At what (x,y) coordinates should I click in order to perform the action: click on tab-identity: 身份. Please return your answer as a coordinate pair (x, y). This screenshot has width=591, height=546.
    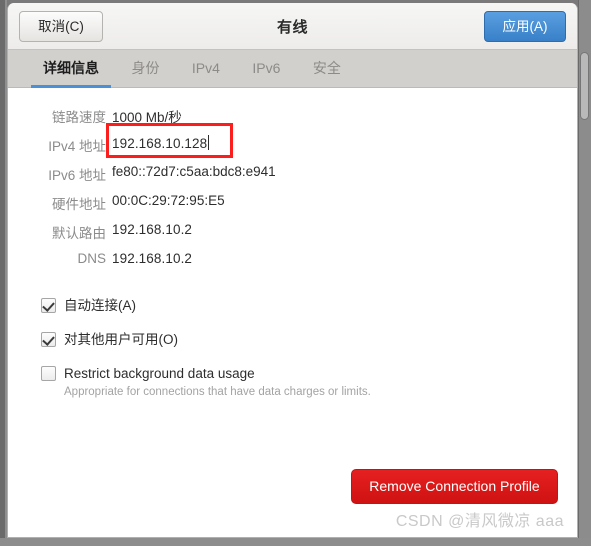
    Looking at the image, I should click on (145, 69).